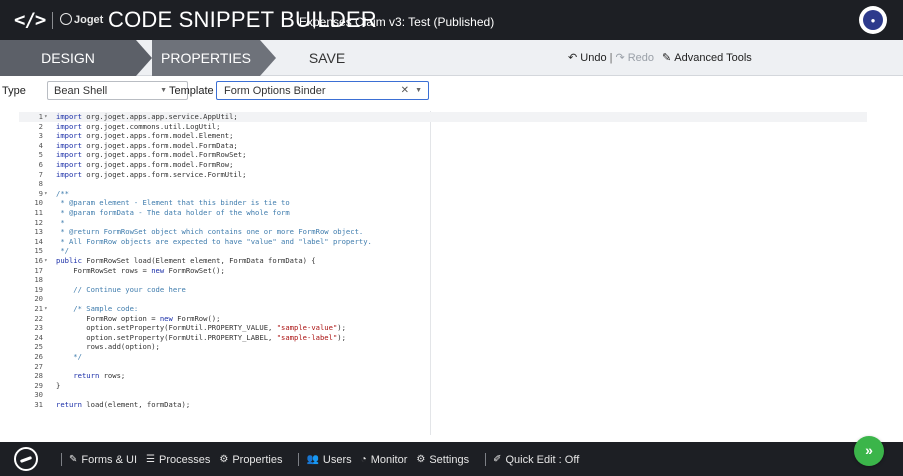 The image size is (903, 476). Describe the element at coordinates (443, 127) in the screenshot. I see `code-line: 2 import org.joget.commons.util.LogUtil;` at that location.